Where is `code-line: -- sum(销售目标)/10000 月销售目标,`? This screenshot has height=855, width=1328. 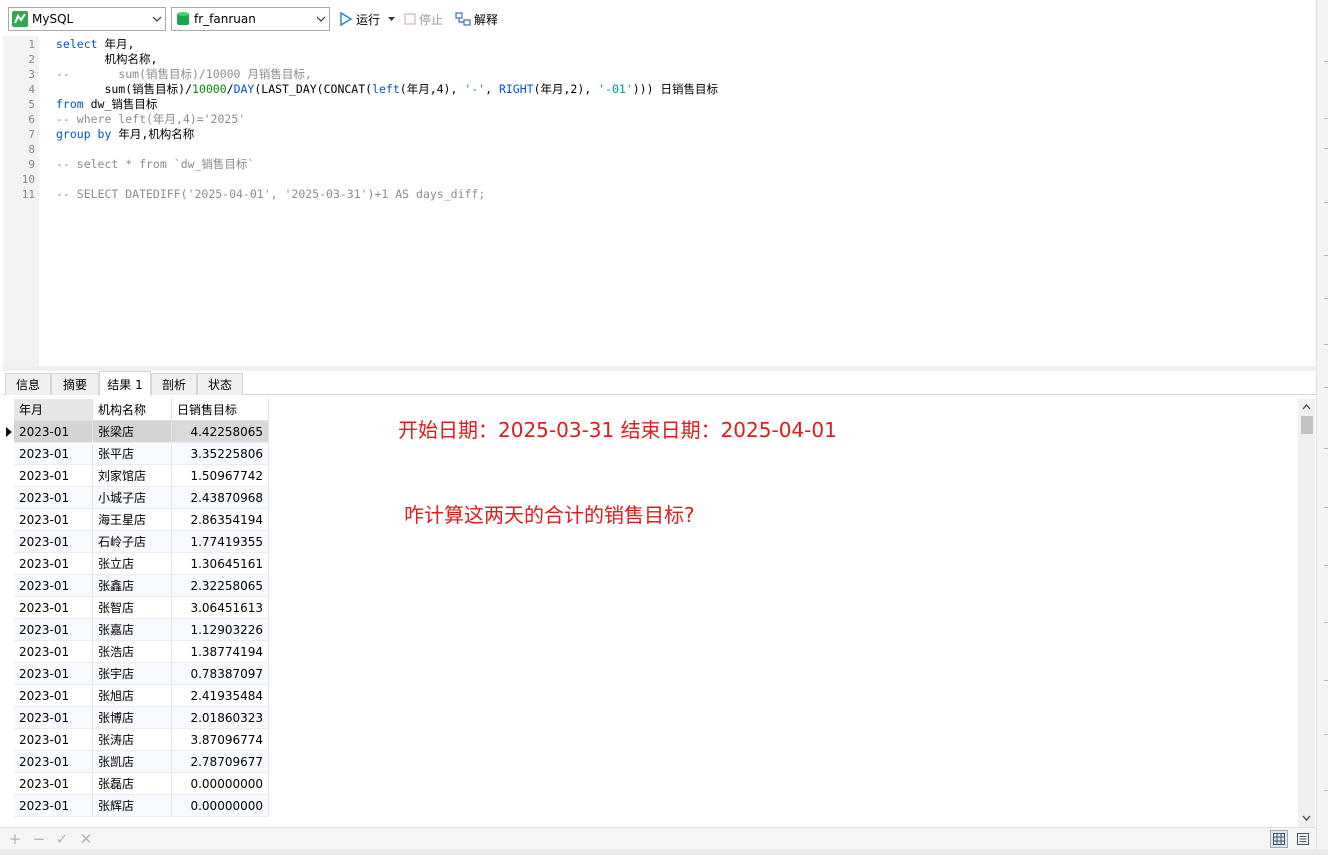 code-line: -- sum(销售目标)/10000 月销售目标, is located at coordinates (184, 74).